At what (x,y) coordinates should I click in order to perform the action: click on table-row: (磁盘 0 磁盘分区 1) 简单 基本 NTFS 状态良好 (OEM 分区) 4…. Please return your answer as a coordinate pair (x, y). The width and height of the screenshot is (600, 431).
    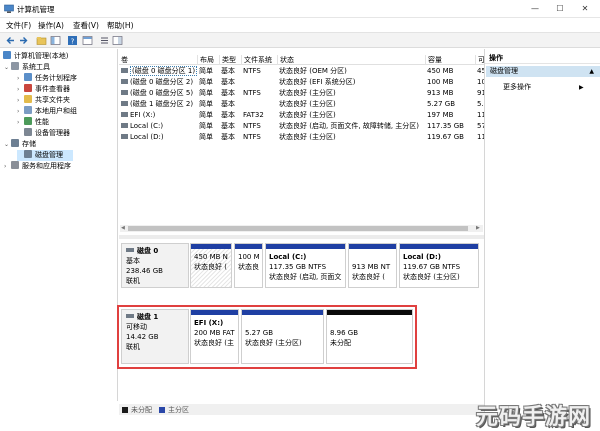
    Looking at the image, I should click on (301, 71).